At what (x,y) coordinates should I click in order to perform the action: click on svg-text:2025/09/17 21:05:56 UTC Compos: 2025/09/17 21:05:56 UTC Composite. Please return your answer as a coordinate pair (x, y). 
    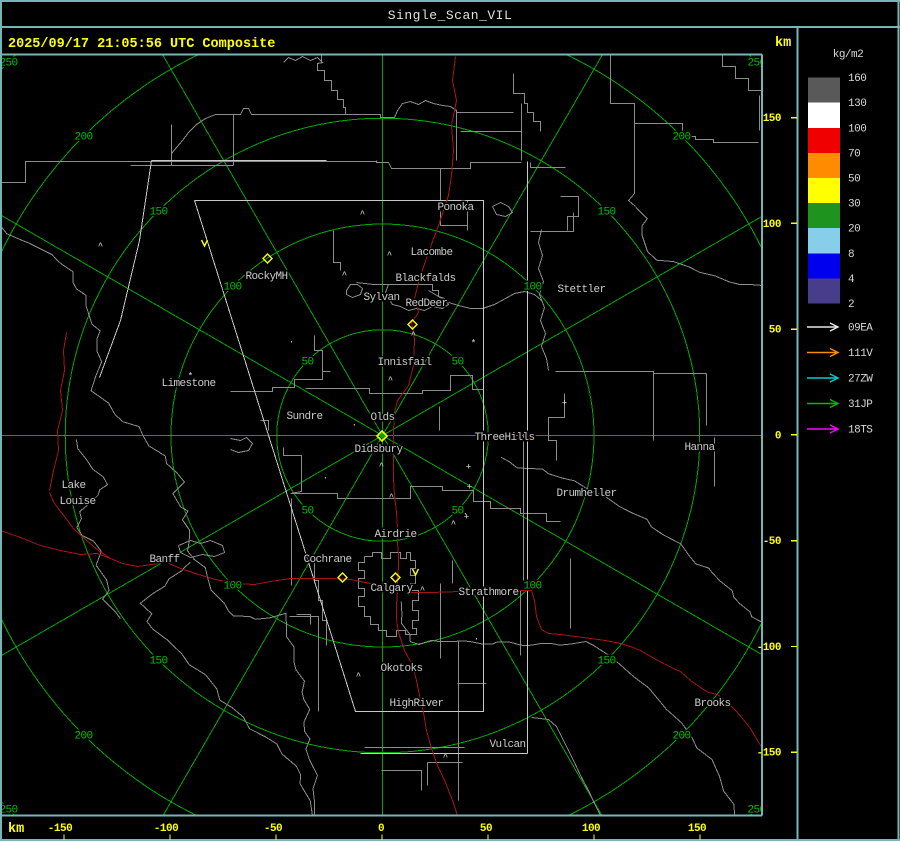
    Looking at the image, I should click on (141, 44).